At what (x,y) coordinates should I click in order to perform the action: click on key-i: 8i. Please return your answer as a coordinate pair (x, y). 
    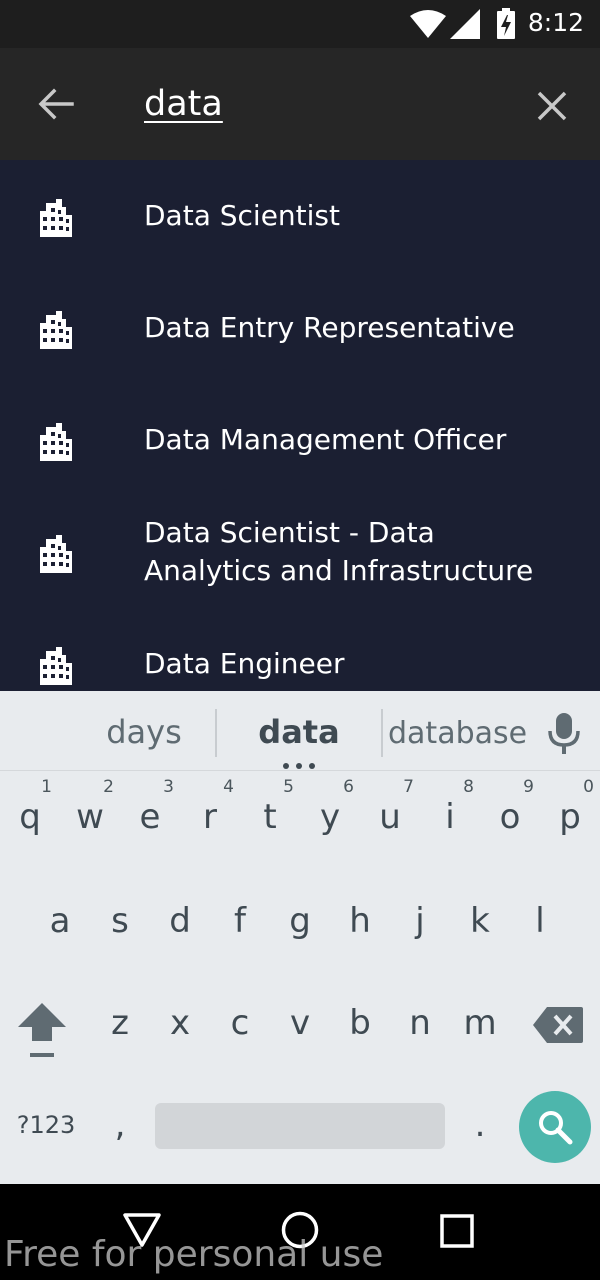
    Looking at the image, I should click on (450, 825).